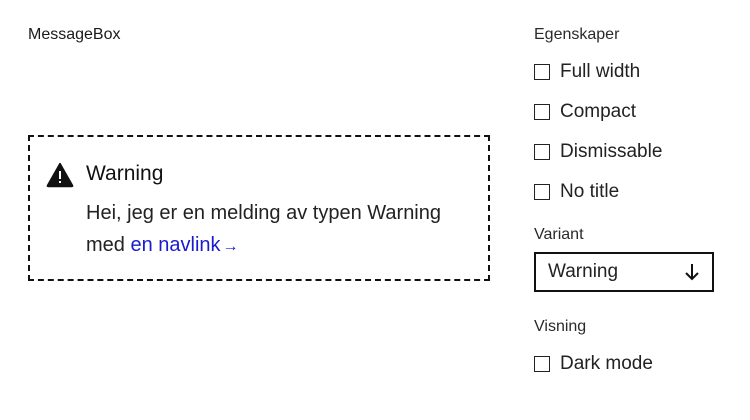 The image size is (750, 420). What do you see at coordinates (606, 363) in the screenshot?
I see `checkbox-label: Dark mode` at bounding box center [606, 363].